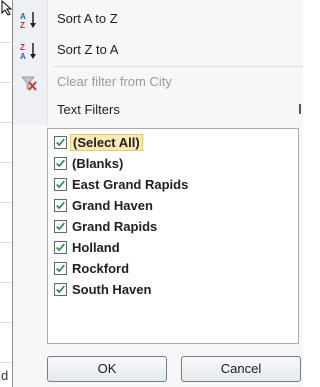  Describe the element at coordinates (114, 81) in the screenshot. I see `clear-filter-label: Clear filter from City` at that location.